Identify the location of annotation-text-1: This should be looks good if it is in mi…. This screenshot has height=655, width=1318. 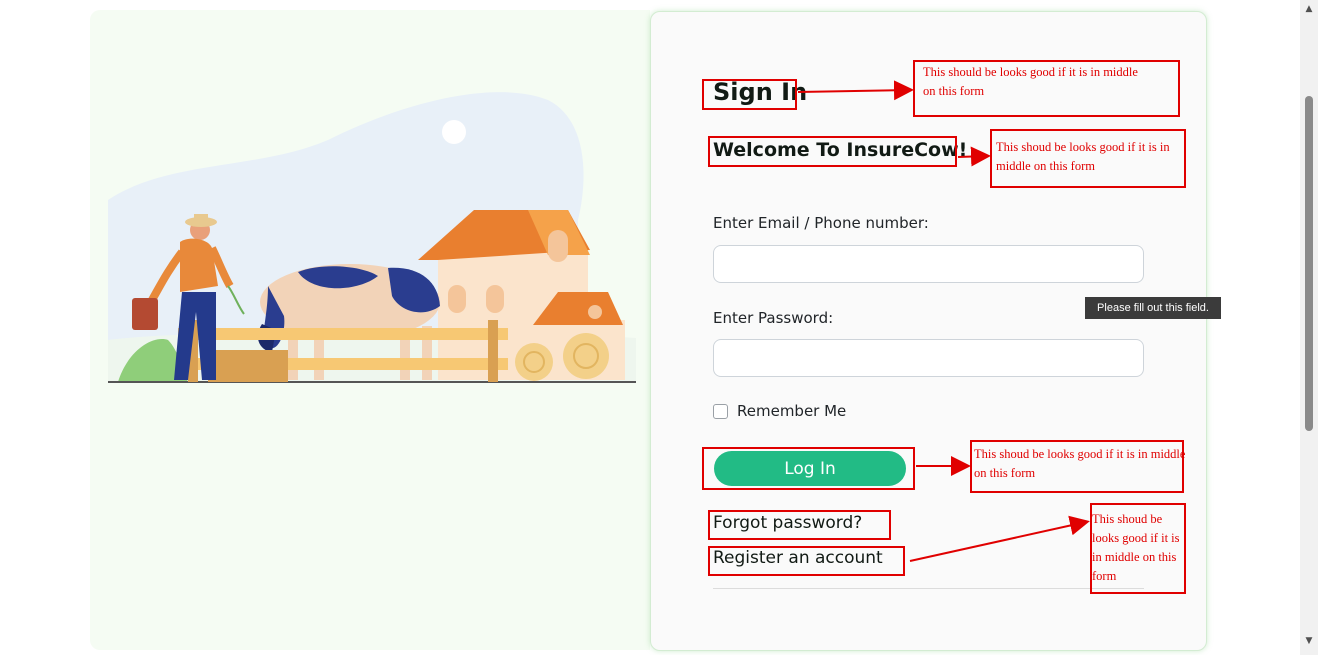
(1030, 81).